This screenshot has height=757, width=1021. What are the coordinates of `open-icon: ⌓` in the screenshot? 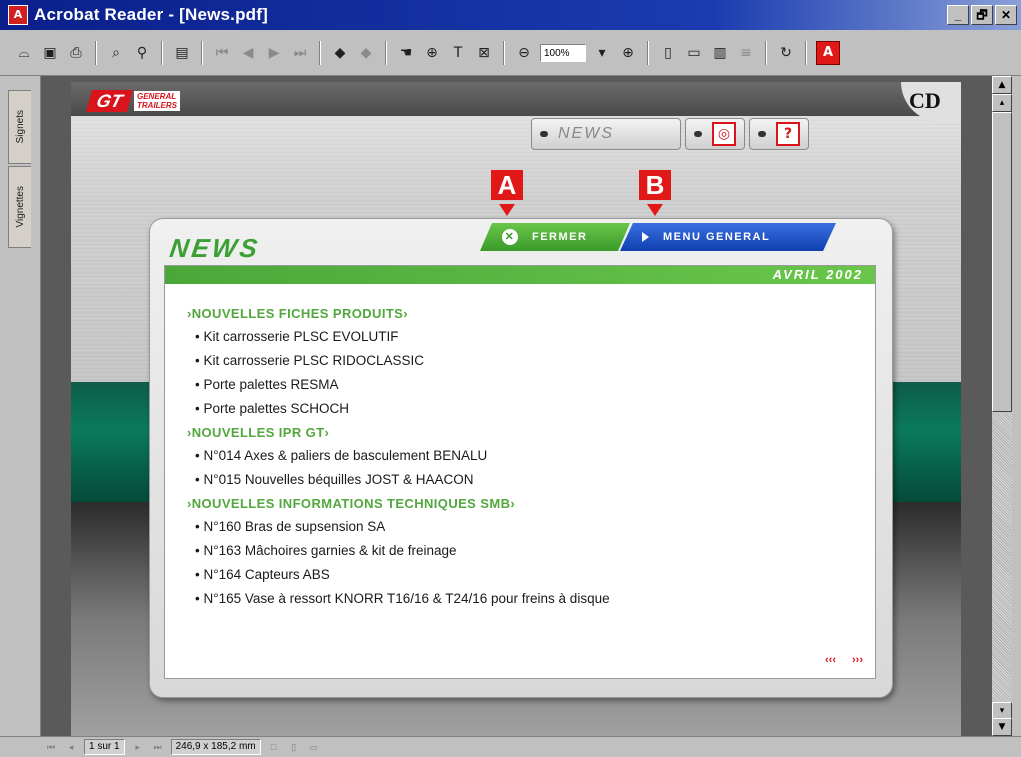 It's located at (24, 53).